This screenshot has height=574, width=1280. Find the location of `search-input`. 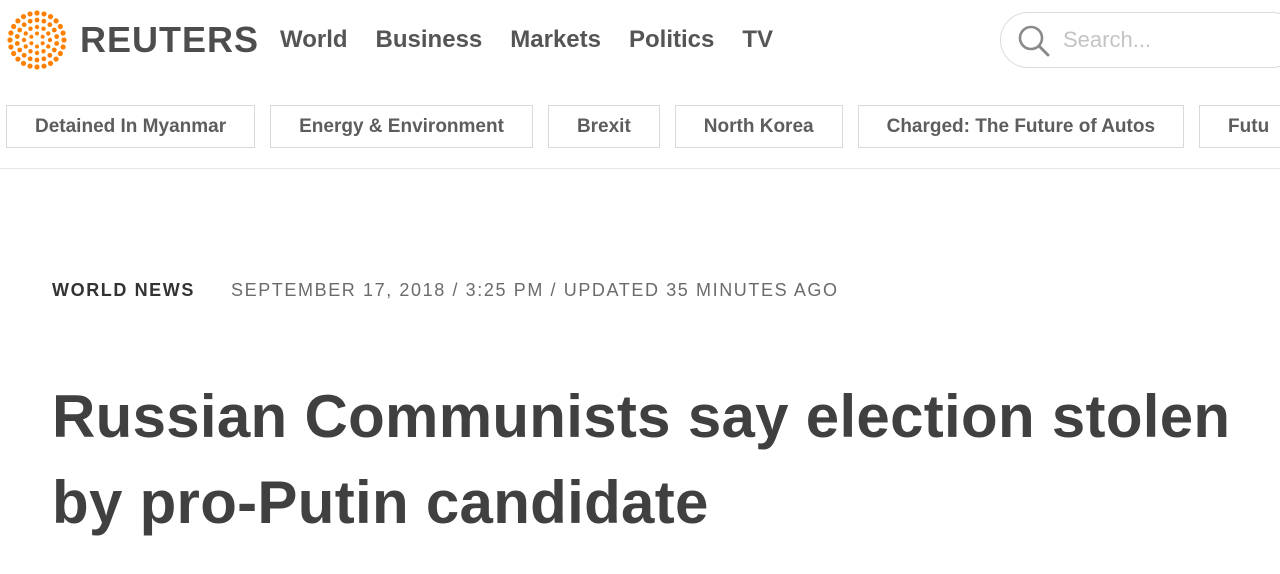

search-input is located at coordinates (1163, 40).